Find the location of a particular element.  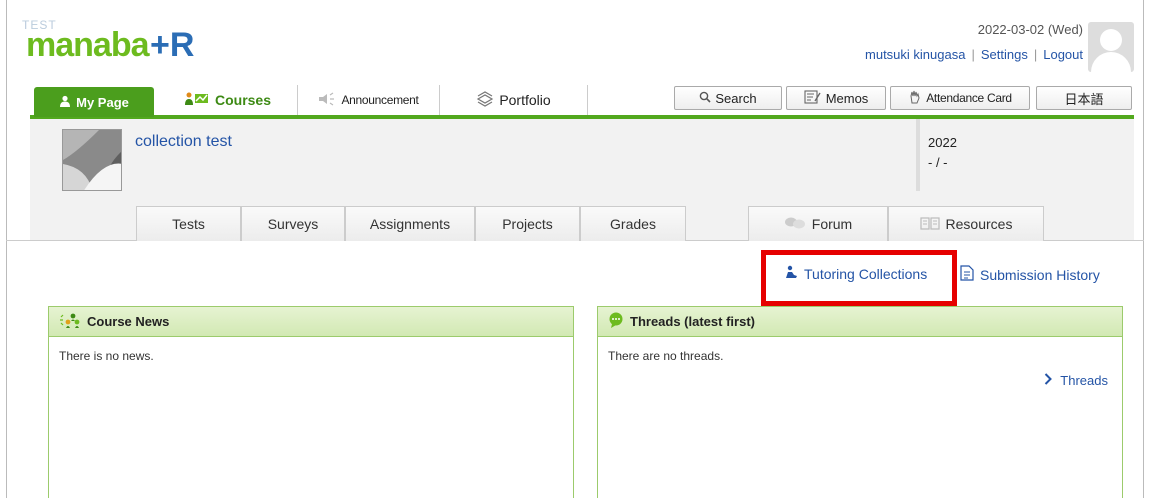

language-button-label: 日本語 is located at coordinates (1084, 99).